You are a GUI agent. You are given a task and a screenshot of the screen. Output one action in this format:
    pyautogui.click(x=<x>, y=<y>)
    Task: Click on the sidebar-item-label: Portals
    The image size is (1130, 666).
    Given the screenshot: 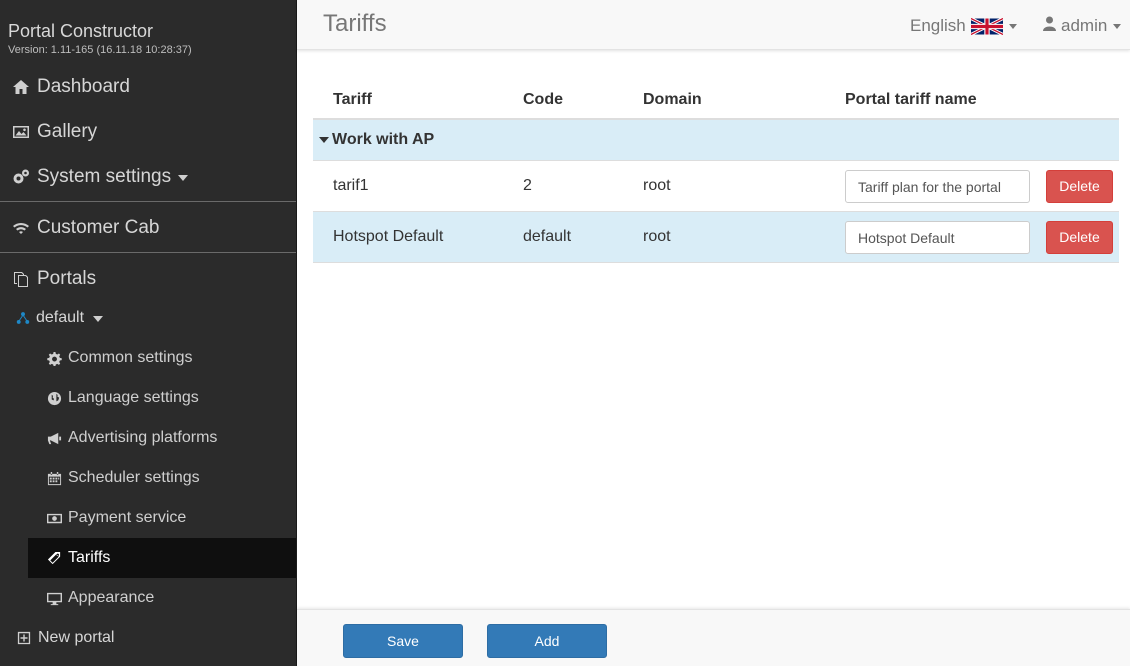 What is the action you would take?
    pyautogui.click(x=67, y=278)
    